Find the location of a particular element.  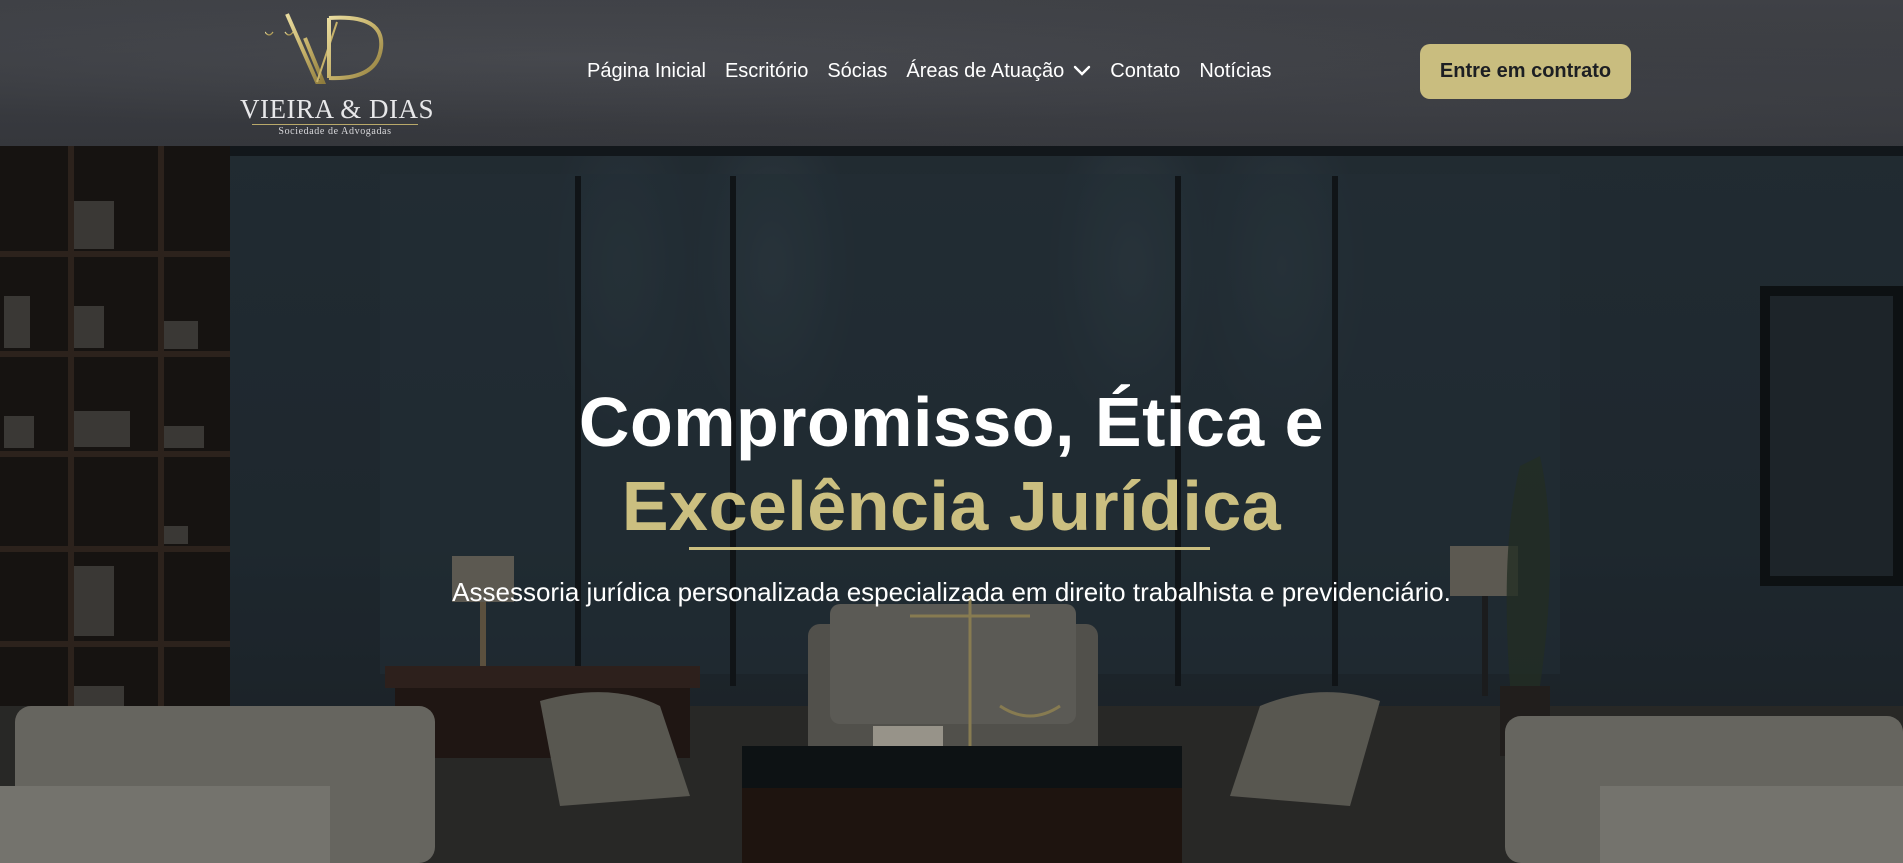

nav-item-label: Página Inicial is located at coordinates (646, 70).